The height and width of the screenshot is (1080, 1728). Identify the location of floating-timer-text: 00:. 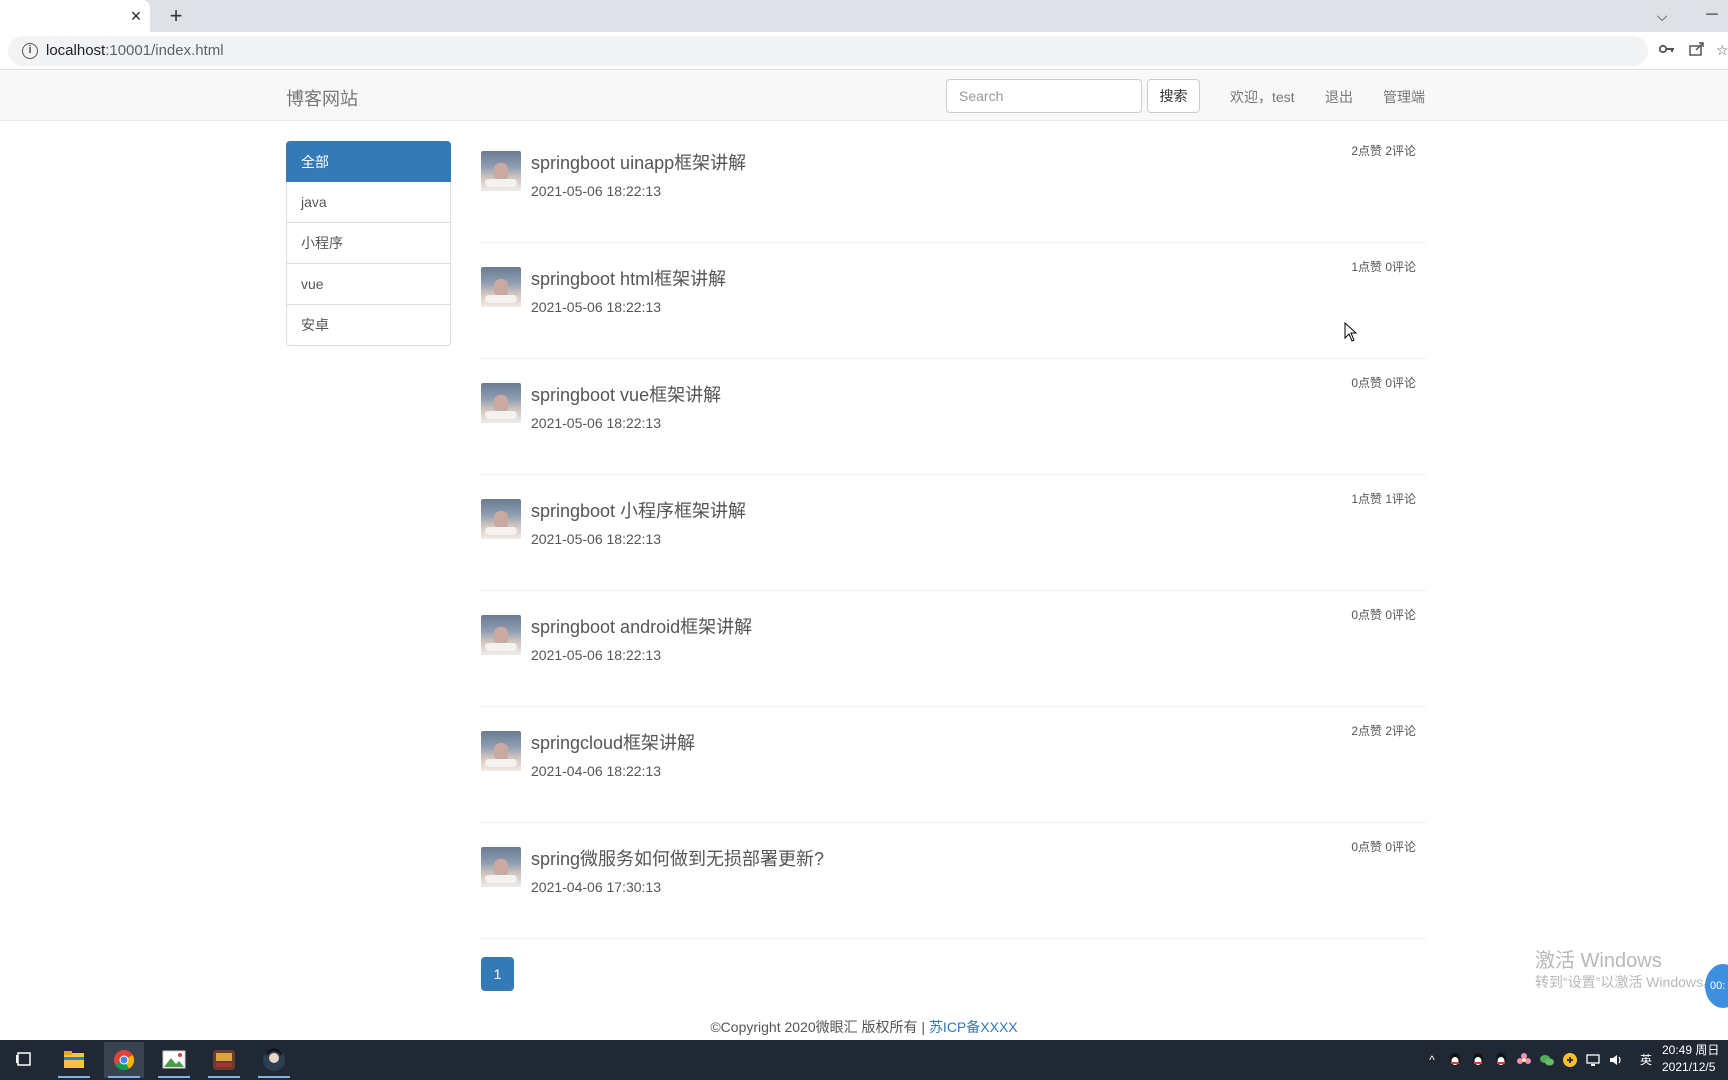
(1718, 986).